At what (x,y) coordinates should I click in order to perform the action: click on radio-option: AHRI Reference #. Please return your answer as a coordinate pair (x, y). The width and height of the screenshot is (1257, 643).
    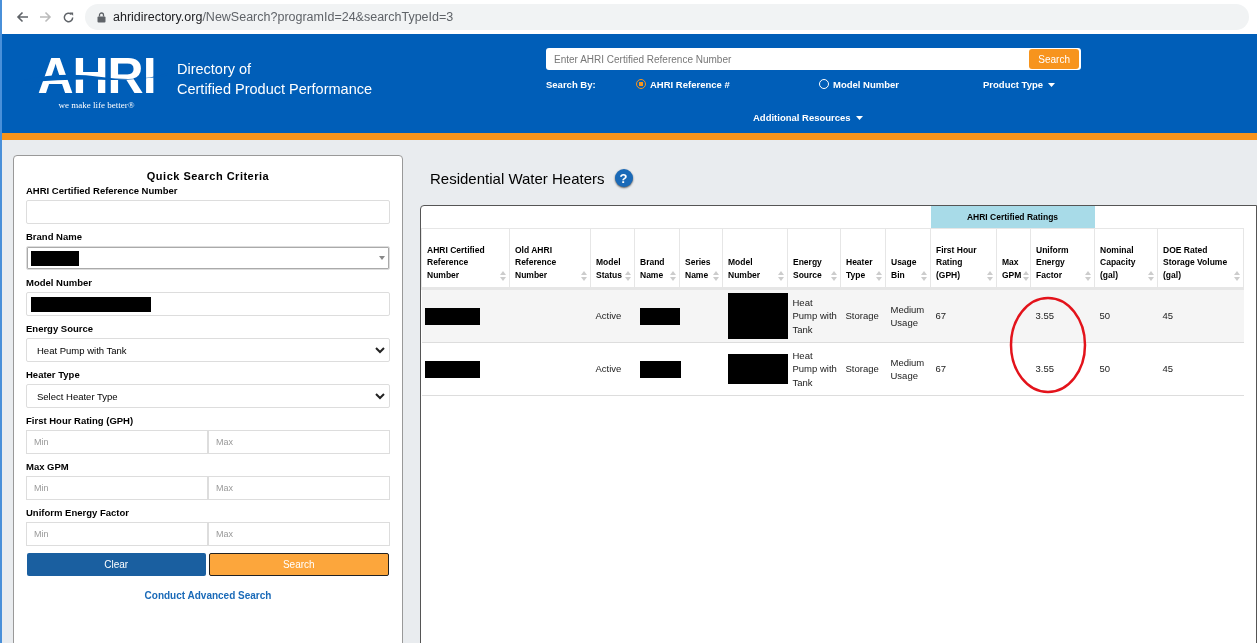
    Looking at the image, I should click on (727, 84).